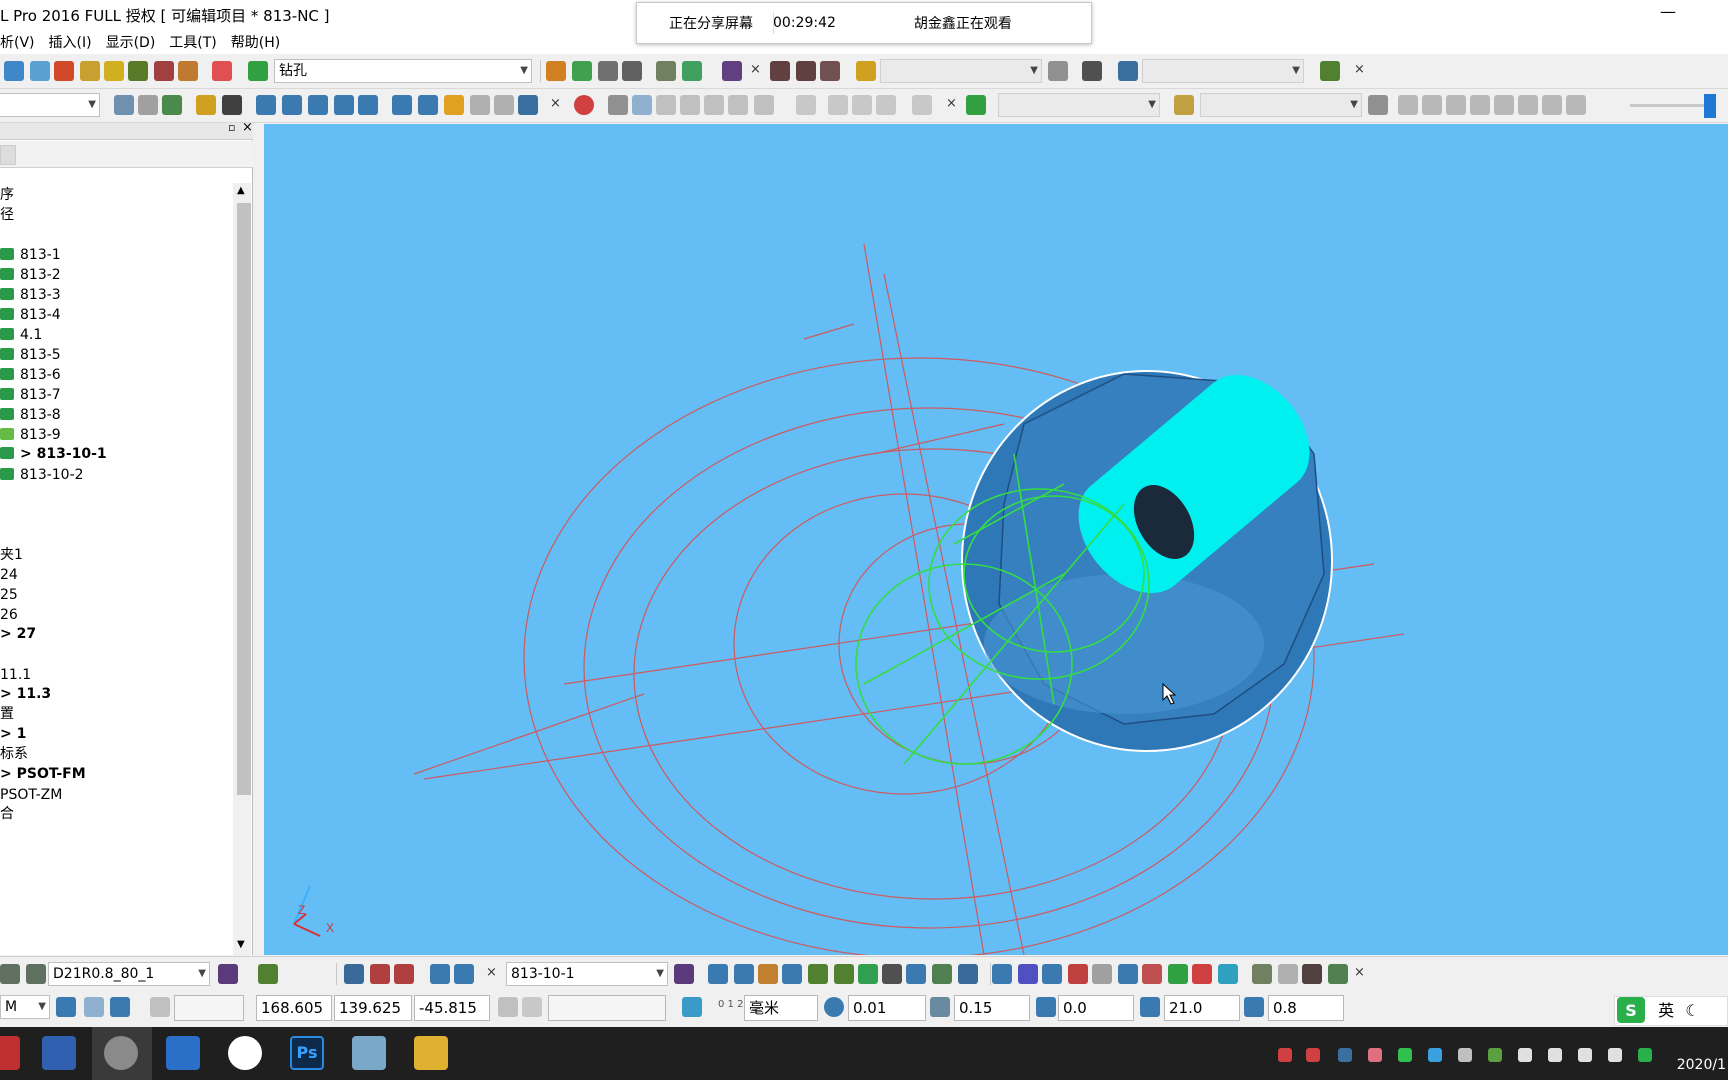 This screenshot has height=1080, width=1728. What do you see at coordinates (209, 1008) in the screenshot?
I see `empty-field` at bounding box center [209, 1008].